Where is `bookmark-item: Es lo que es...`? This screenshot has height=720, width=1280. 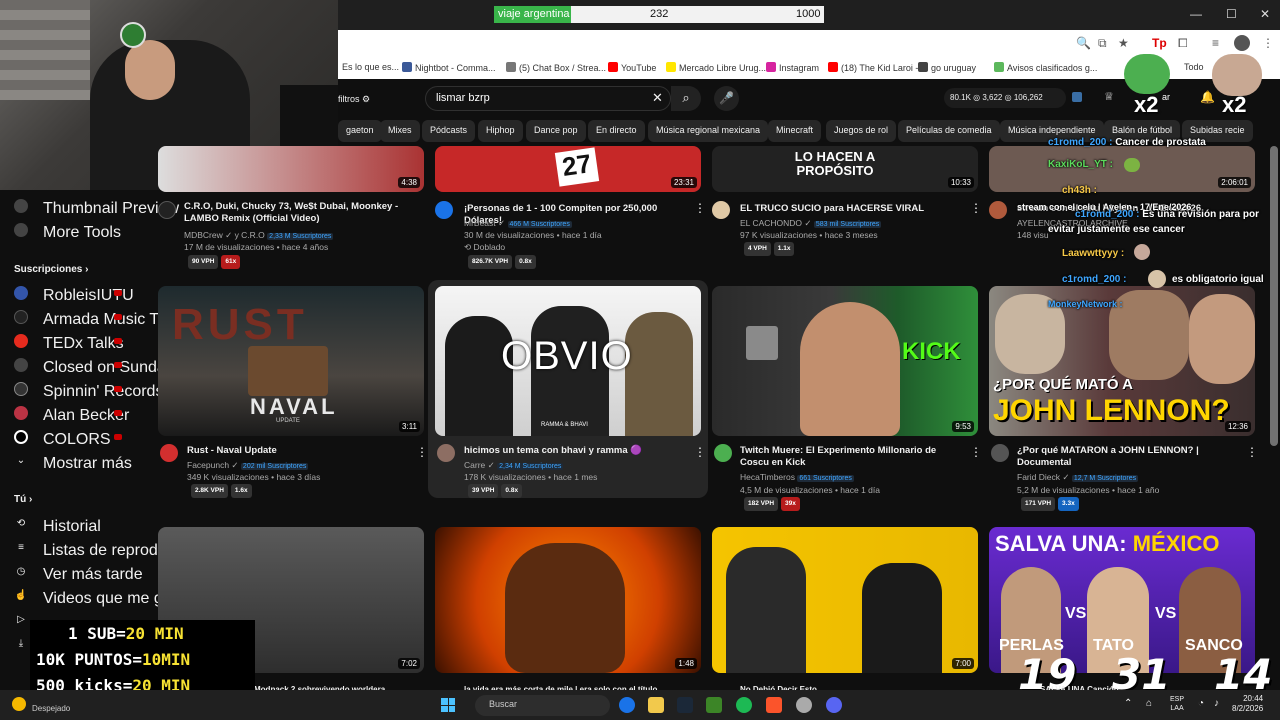
bookmark-item: Es lo que es... is located at coordinates (370, 67).